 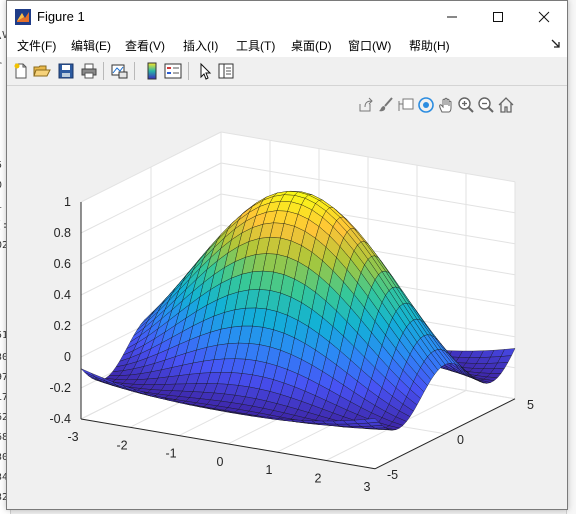 What do you see at coordinates (145, 45) in the screenshot?
I see `menu-view: 查看(V)` at bounding box center [145, 45].